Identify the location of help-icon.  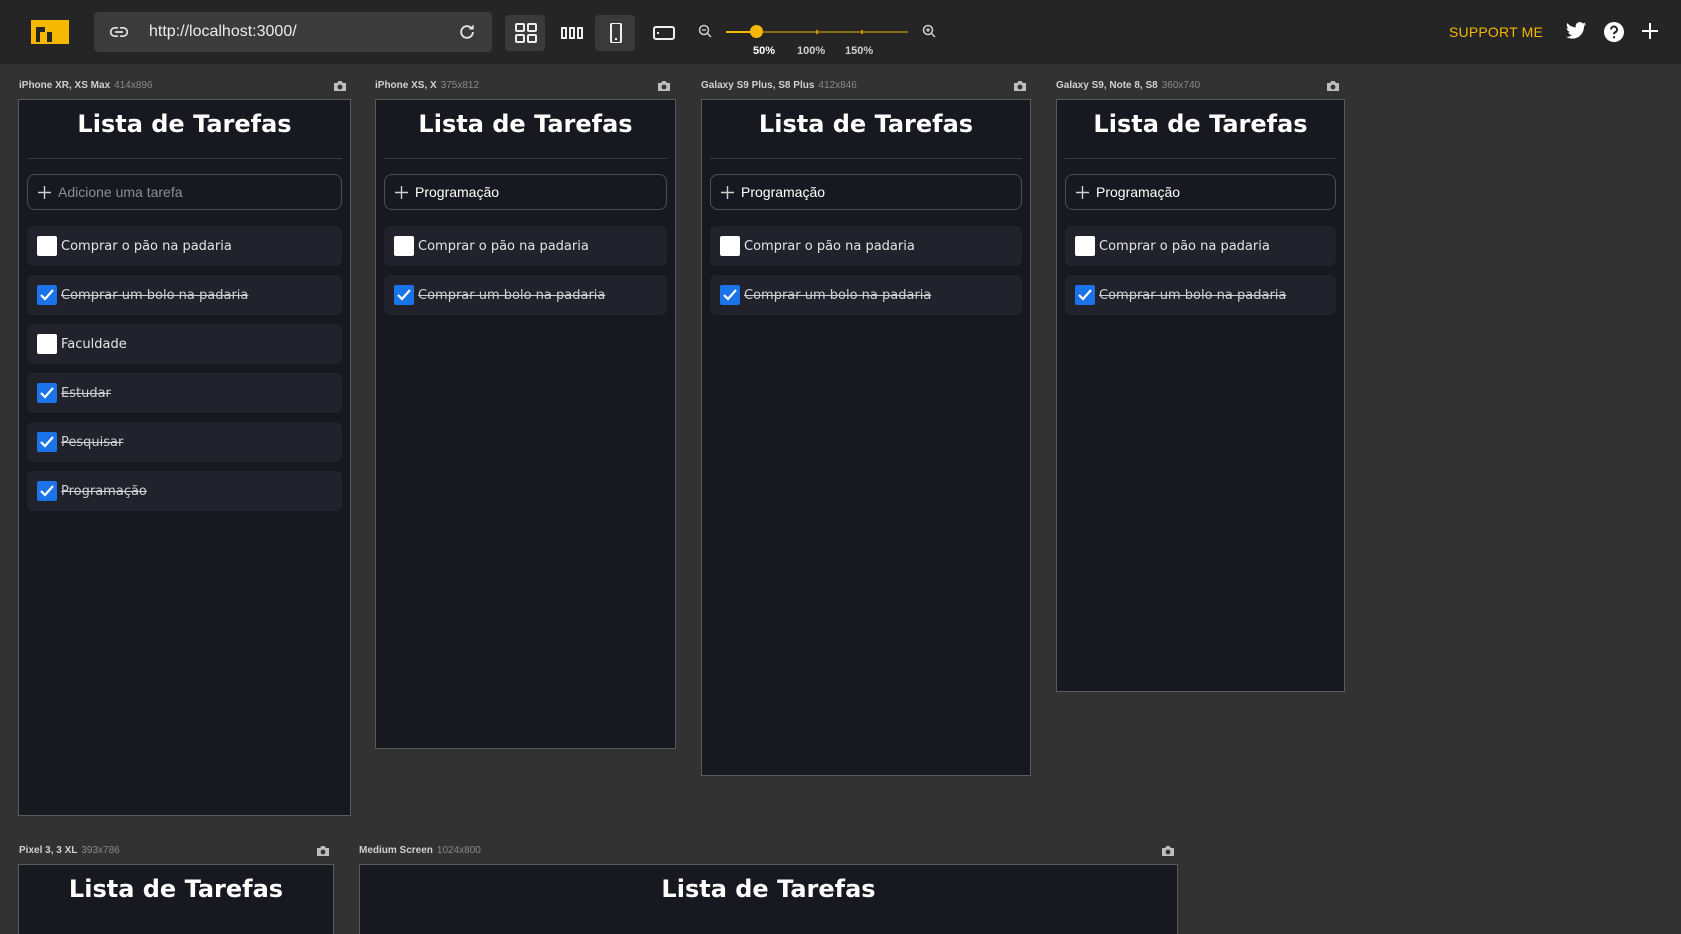
(1614, 32).